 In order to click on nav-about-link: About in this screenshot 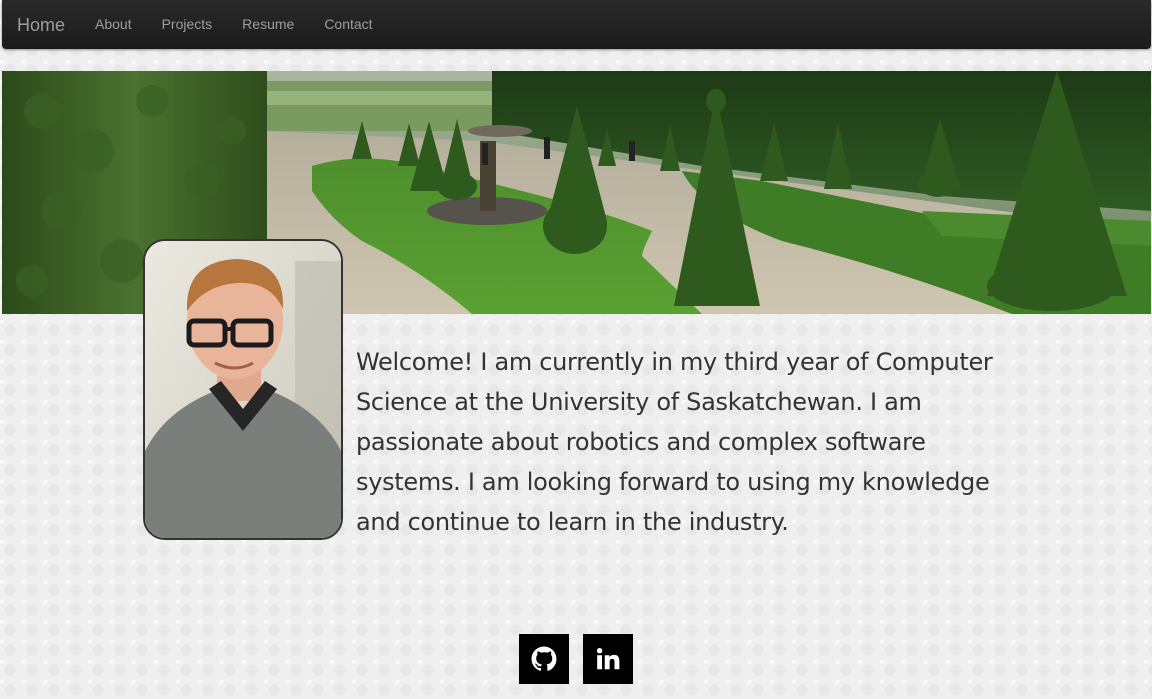, I will do `click(113, 24)`.